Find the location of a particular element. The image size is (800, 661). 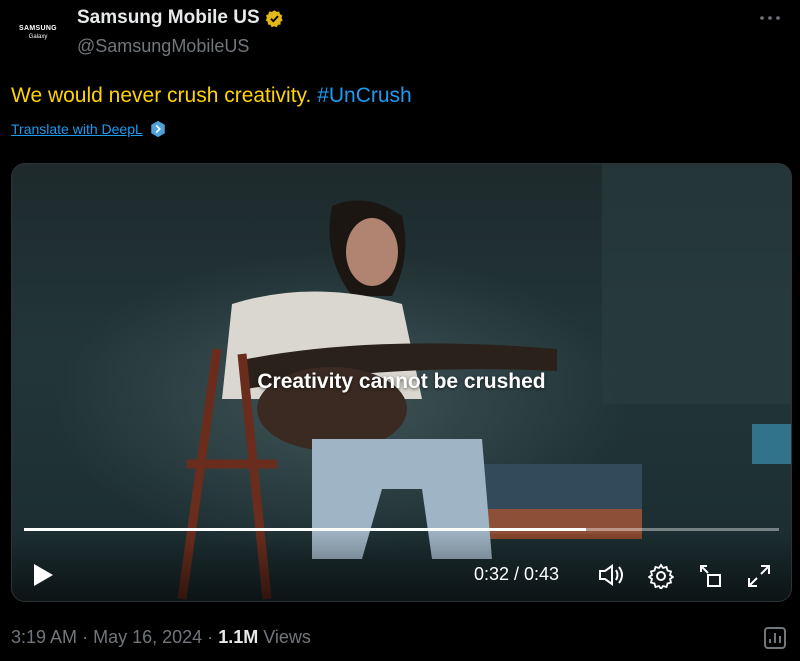

more-options-icon is located at coordinates (770, 18).